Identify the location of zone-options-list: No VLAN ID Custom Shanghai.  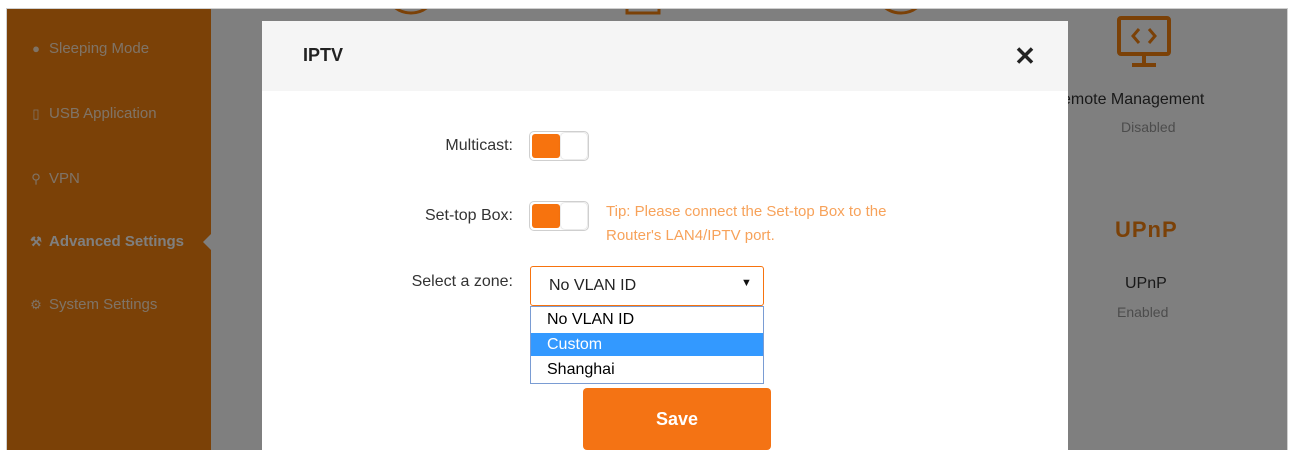
(647, 345).